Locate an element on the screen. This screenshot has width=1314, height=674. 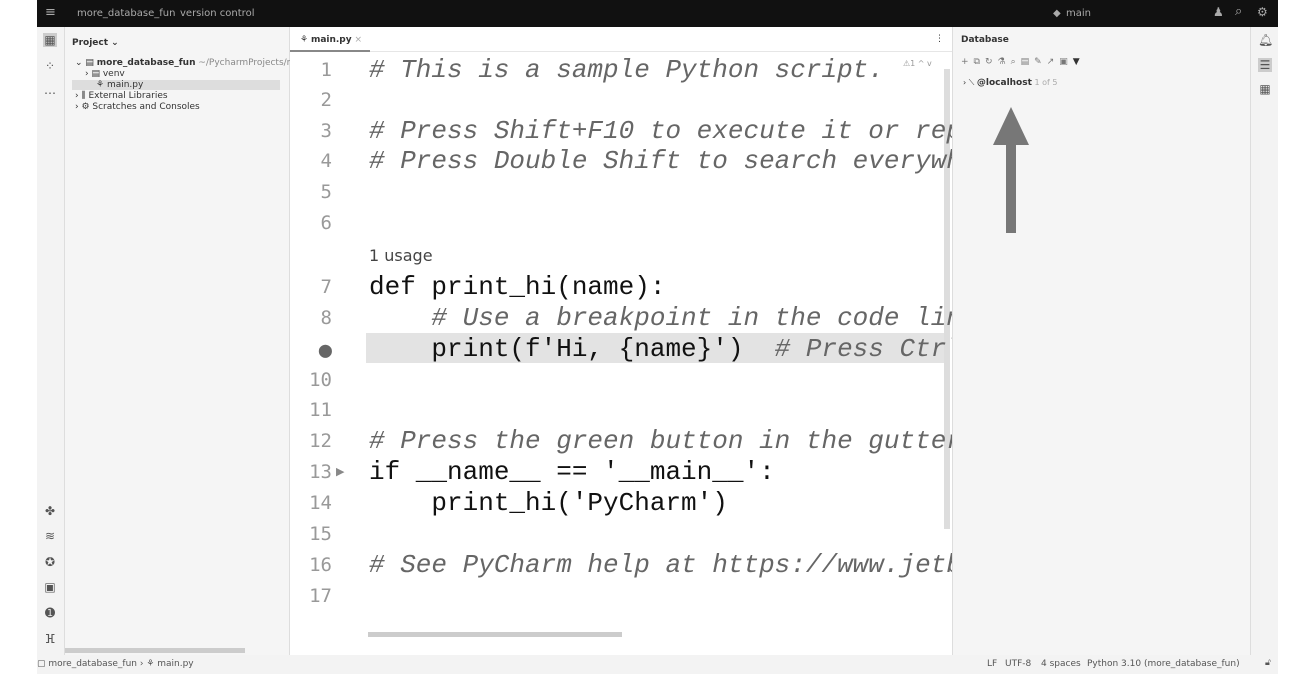
indent: 4 spaces is located at coordinates (1061, 664).